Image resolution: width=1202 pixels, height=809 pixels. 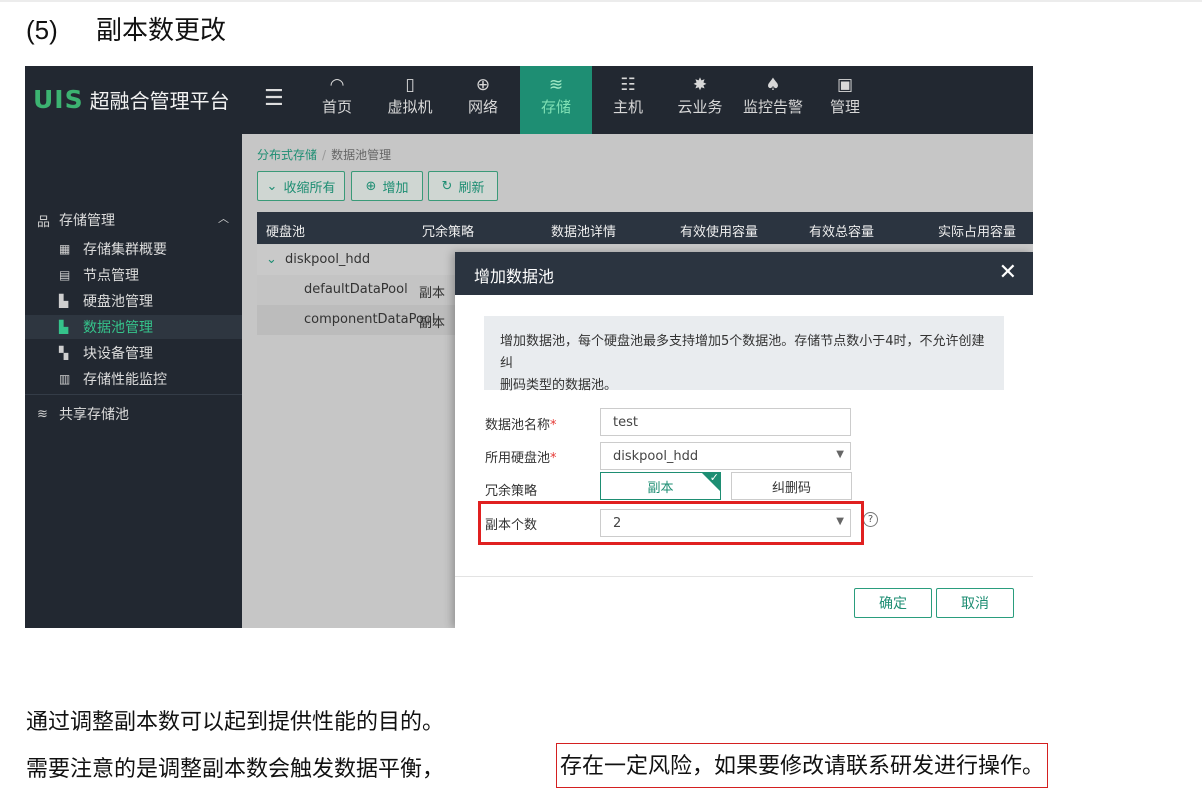 I want to click on collapse-all-button: ⌄ 收缩所有, so click(x=301, y=186).